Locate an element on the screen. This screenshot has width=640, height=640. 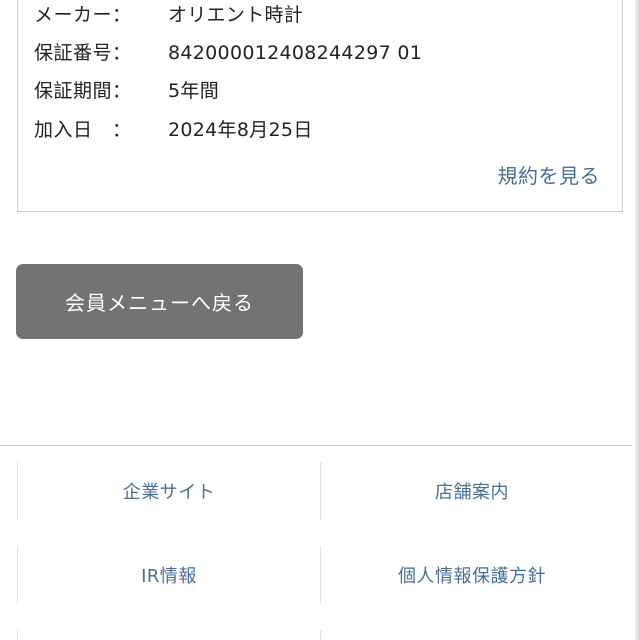
info-row-maker: メーカー： オリエント時計 is located at coordinates (168, 15).